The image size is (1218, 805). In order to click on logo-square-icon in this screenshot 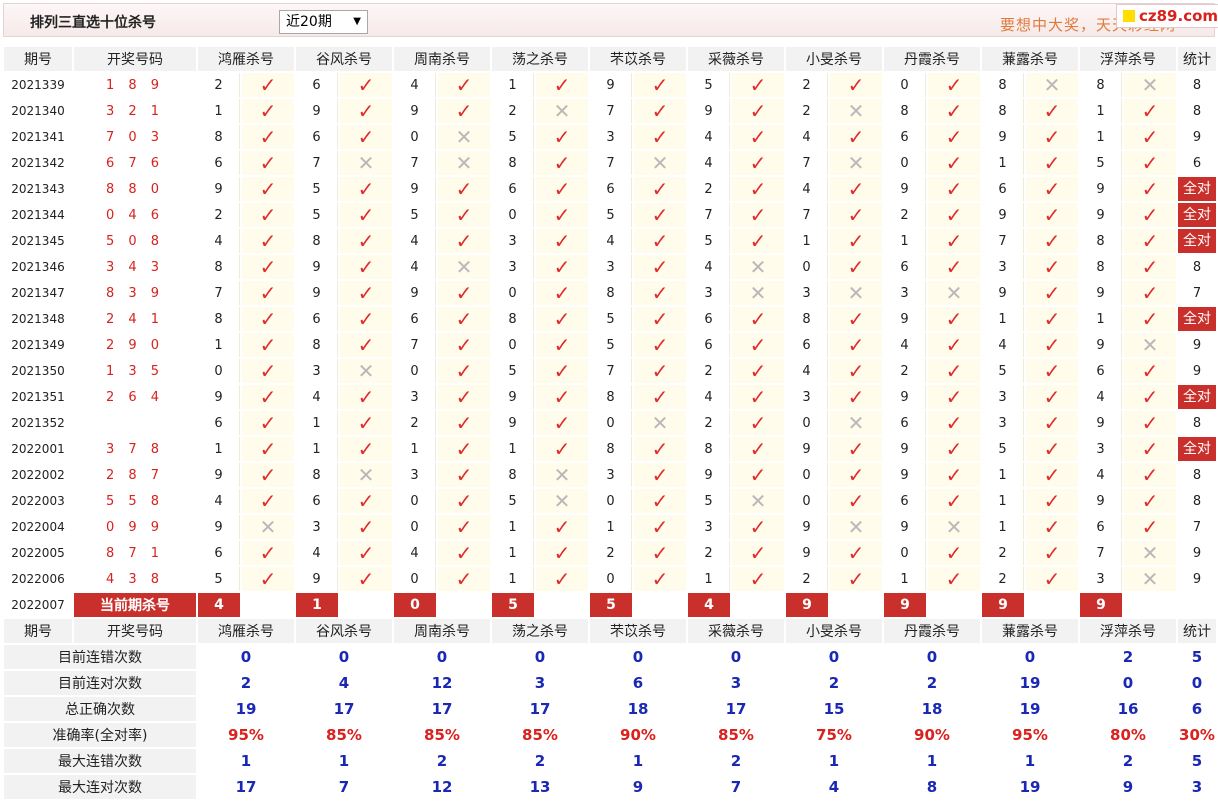, I will do `click(1129, 16)`.